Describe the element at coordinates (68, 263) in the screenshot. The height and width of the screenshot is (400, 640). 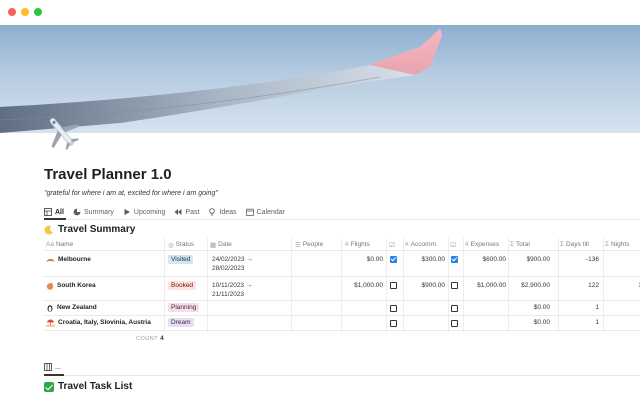
I see `row-name: Melbourne` at that location.